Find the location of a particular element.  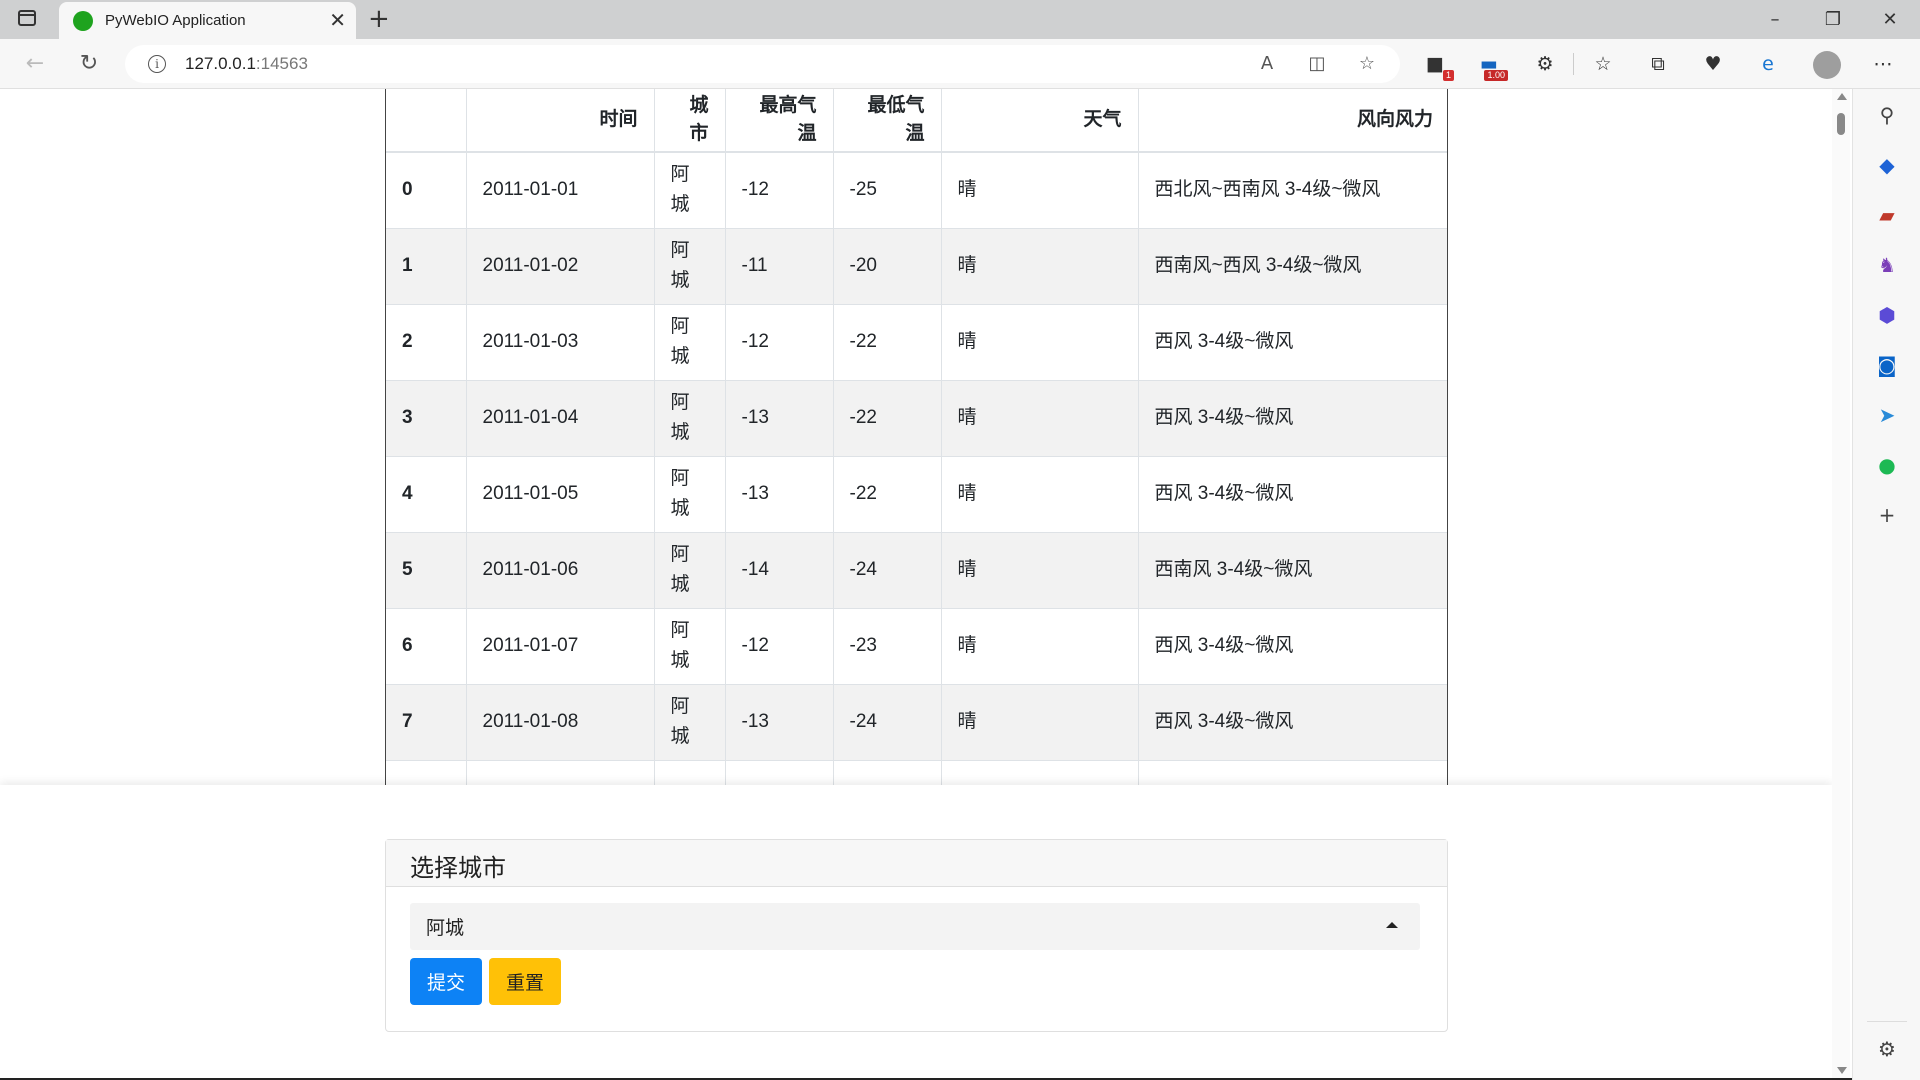

row-wind-cell: 西南风 3-4级~微风 is located at coordinates (1292, 569).